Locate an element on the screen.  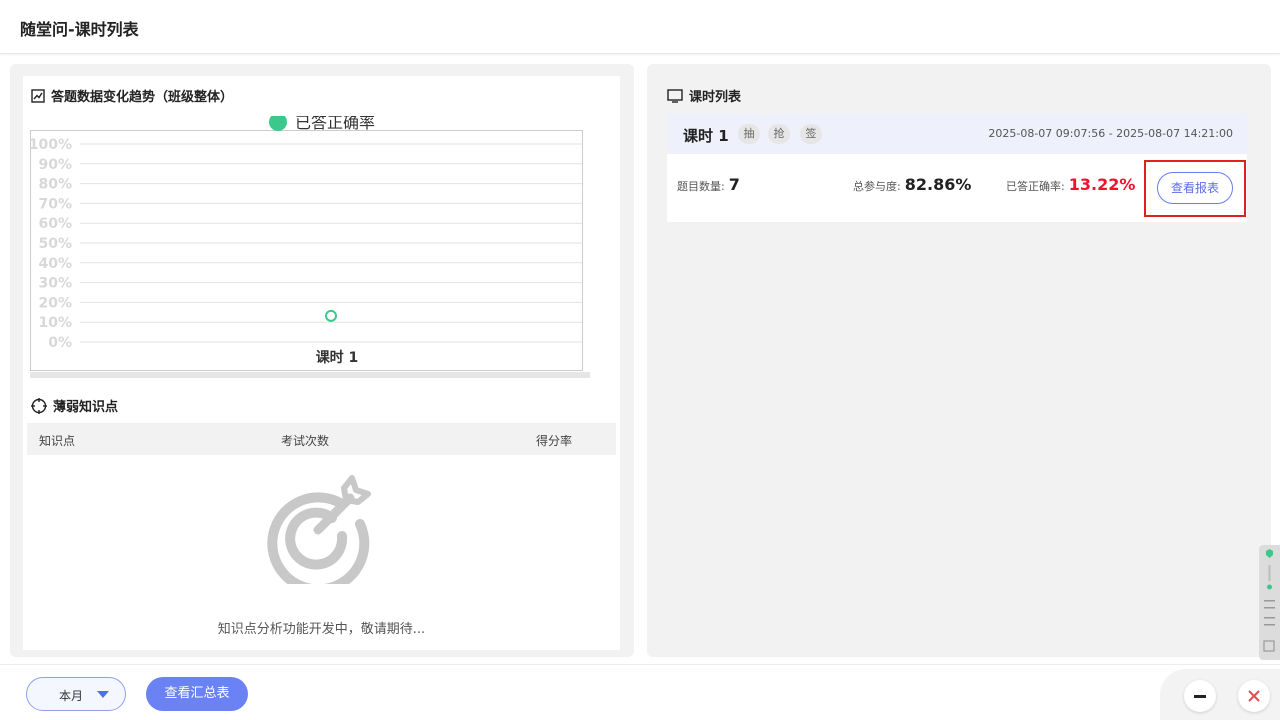
lessons-section-title: 课时列表 is located at coordinates (715, 97).